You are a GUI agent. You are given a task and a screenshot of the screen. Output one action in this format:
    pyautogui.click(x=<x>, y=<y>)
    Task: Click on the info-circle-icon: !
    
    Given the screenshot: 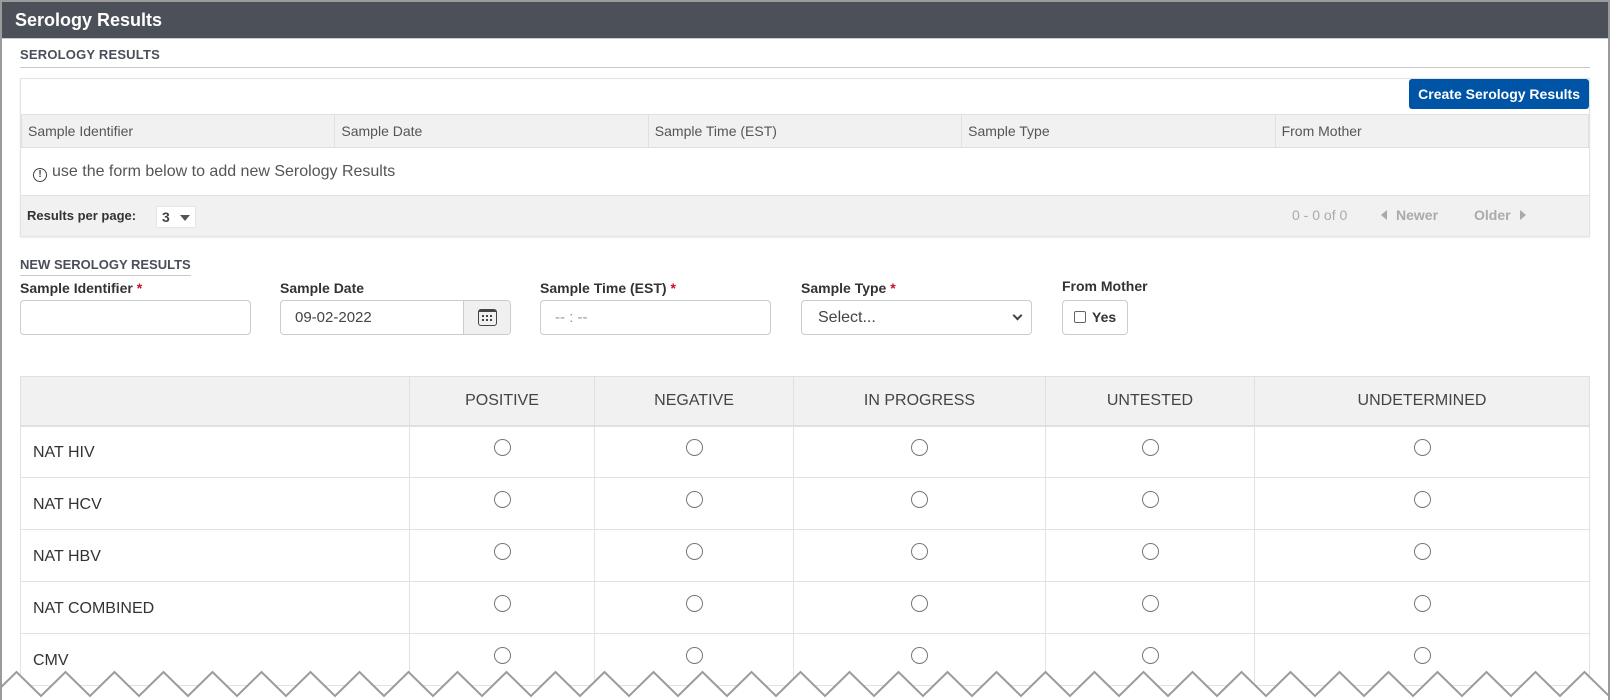 What is the action you would take?
    pyautogui.click(x=40, y=175)
    